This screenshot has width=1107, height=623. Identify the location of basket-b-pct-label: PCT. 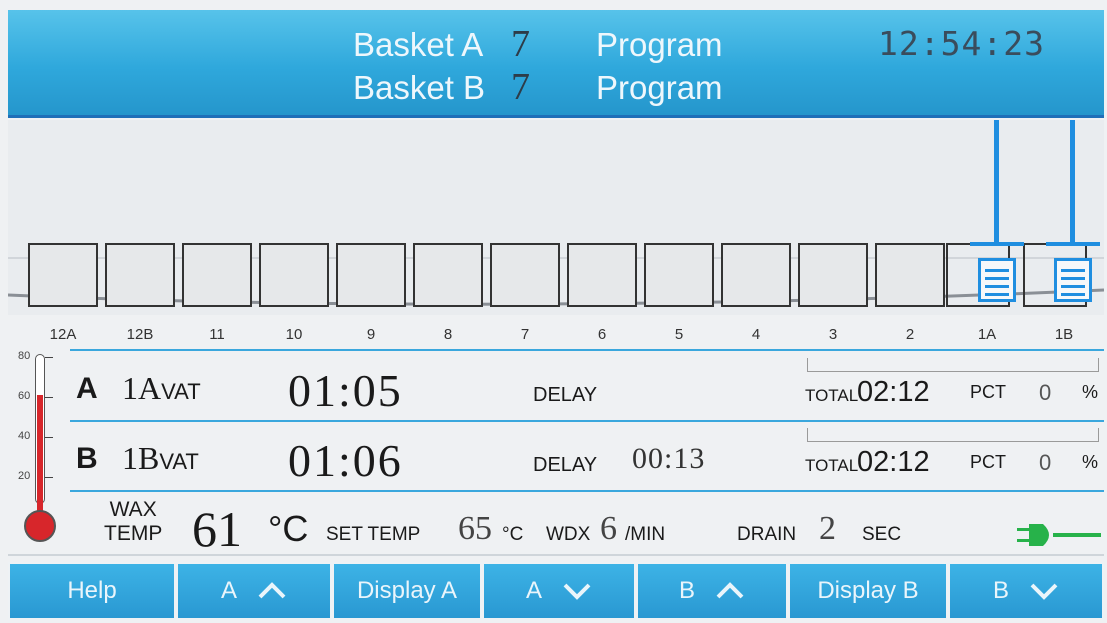
(988, 462).